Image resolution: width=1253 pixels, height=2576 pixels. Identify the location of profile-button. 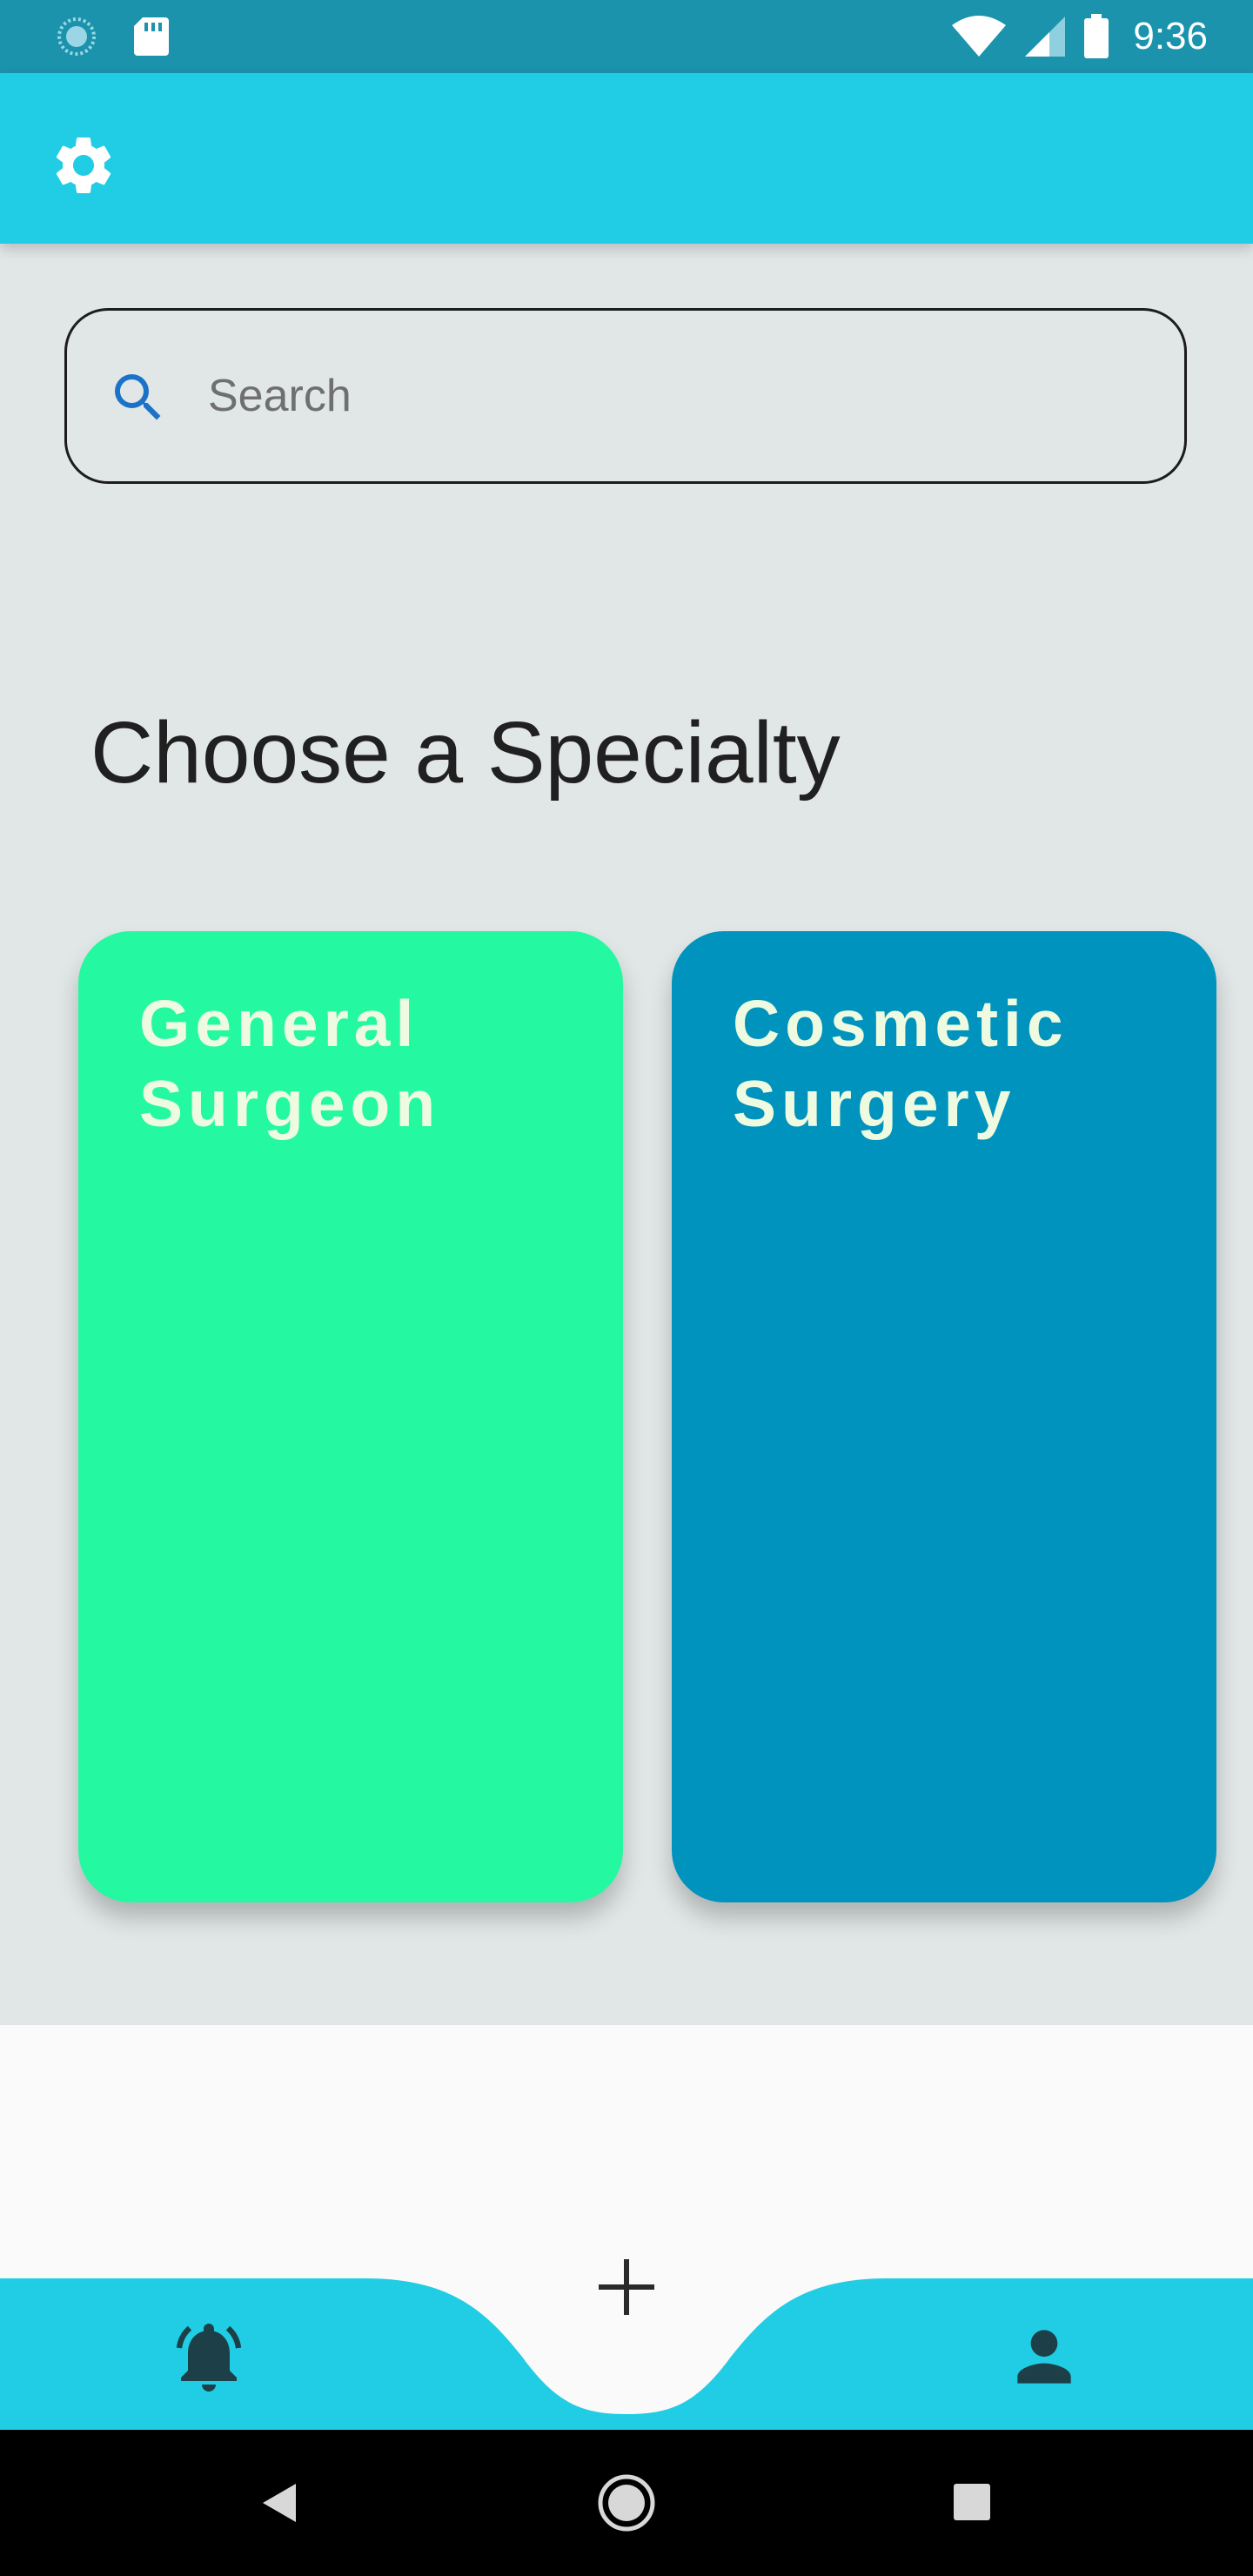
(1044, 2356).